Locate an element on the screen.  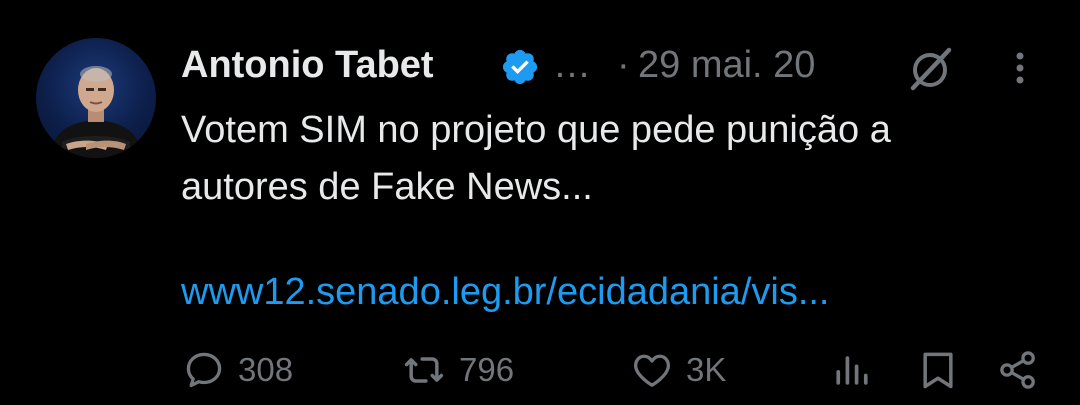
reply-button: 308 is located at coordinates (237, 370).